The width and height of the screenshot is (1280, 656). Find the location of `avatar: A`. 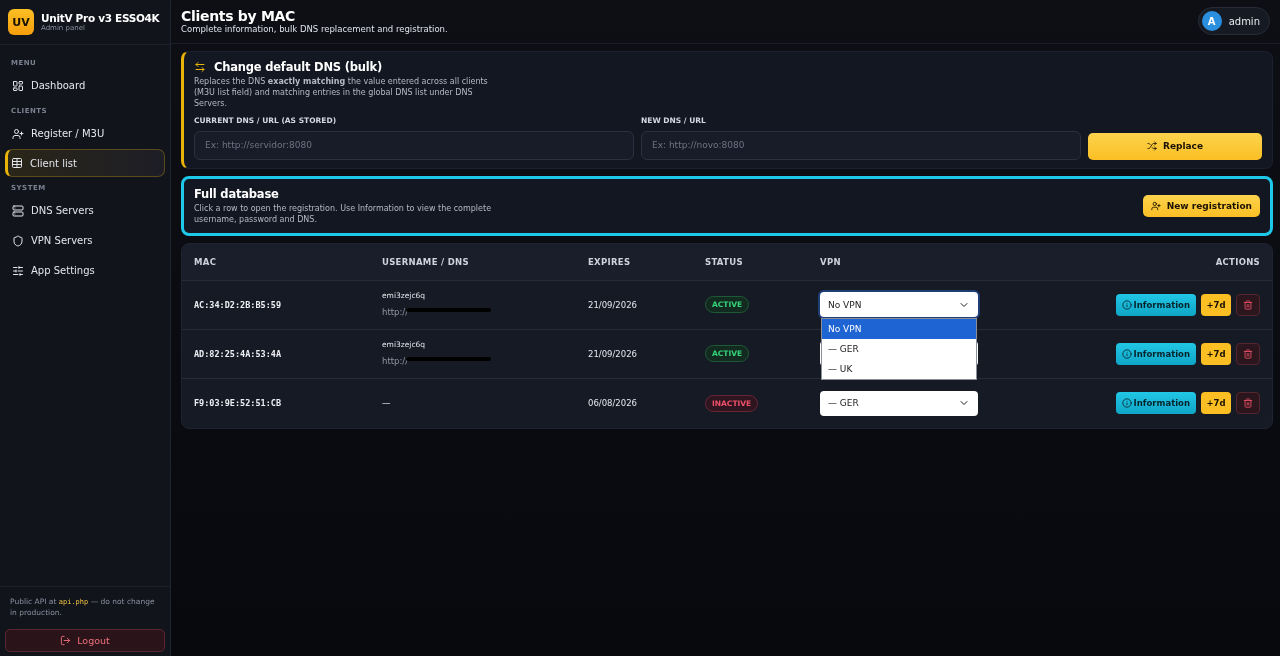

avatar: A is located at coordinates (1211, 21).